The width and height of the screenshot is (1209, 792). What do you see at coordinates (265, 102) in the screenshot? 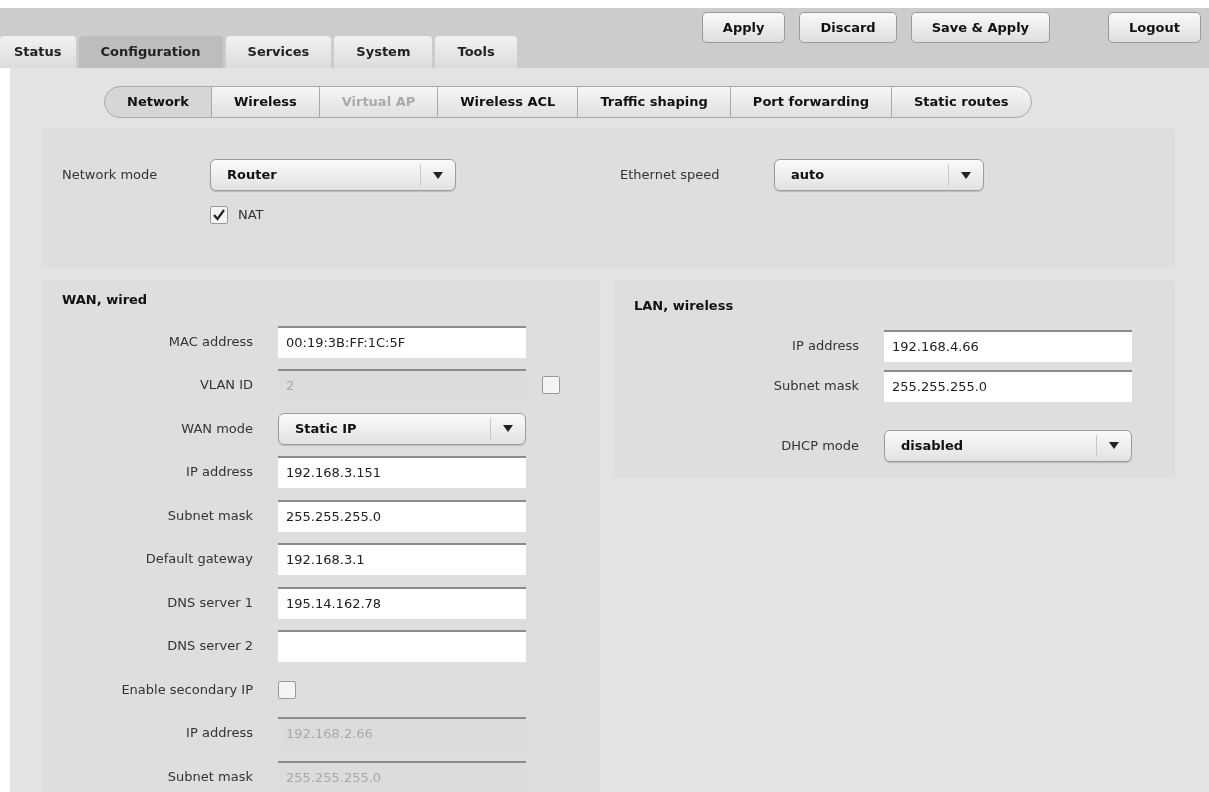
I see `sub-tab: Wireless` at bounding box center [265, 102].